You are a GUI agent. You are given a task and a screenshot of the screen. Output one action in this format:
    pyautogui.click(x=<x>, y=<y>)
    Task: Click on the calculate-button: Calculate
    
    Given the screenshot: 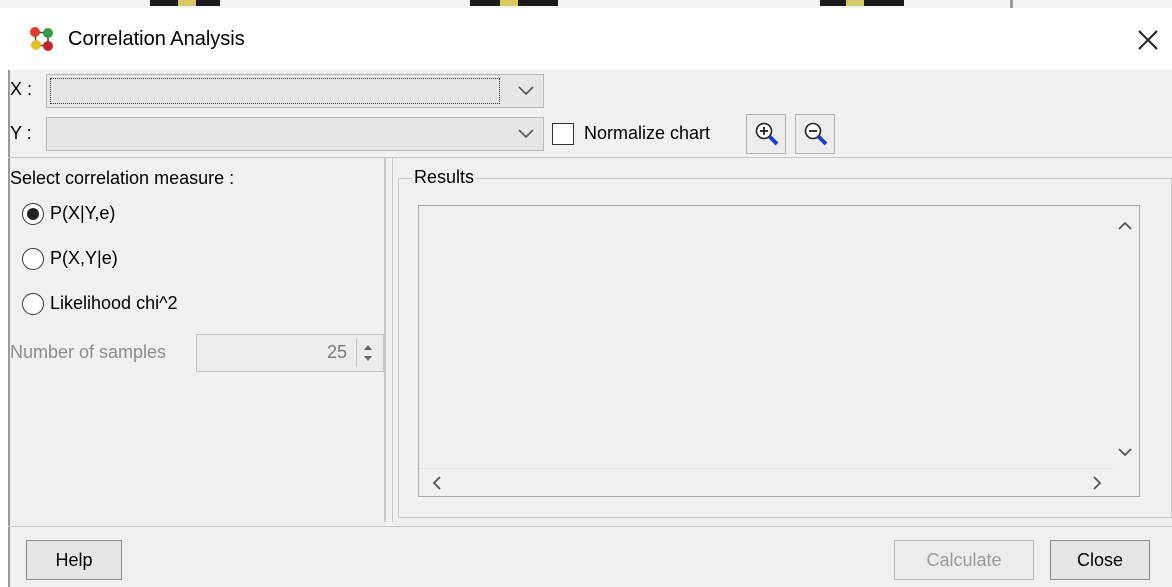 What is the action you would take?
    pyautogui.click(x=964, y=560)
    